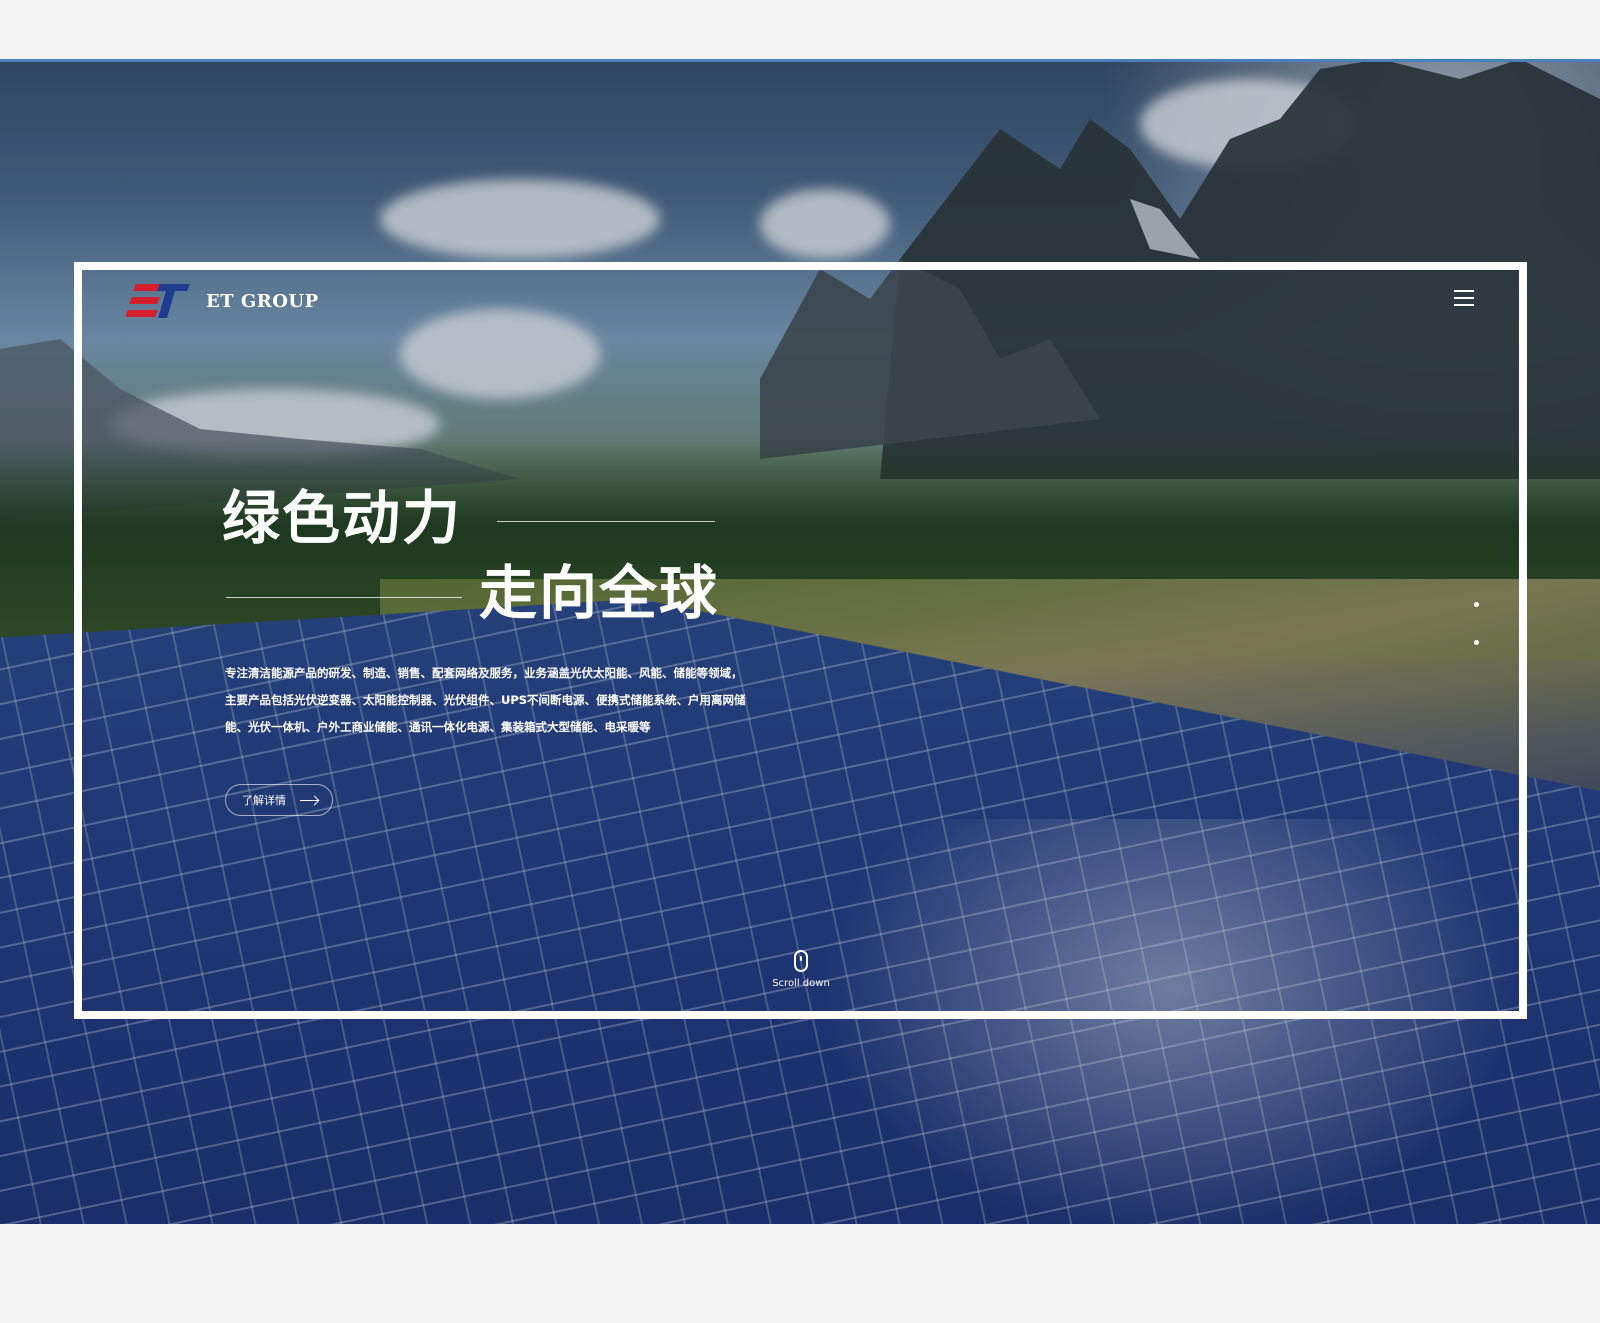 The height and width of the screenshot is (1323, 1600). Describe the element at coordinates (606, 521) in the screenshot. I see `headline-divider-top` at that location.